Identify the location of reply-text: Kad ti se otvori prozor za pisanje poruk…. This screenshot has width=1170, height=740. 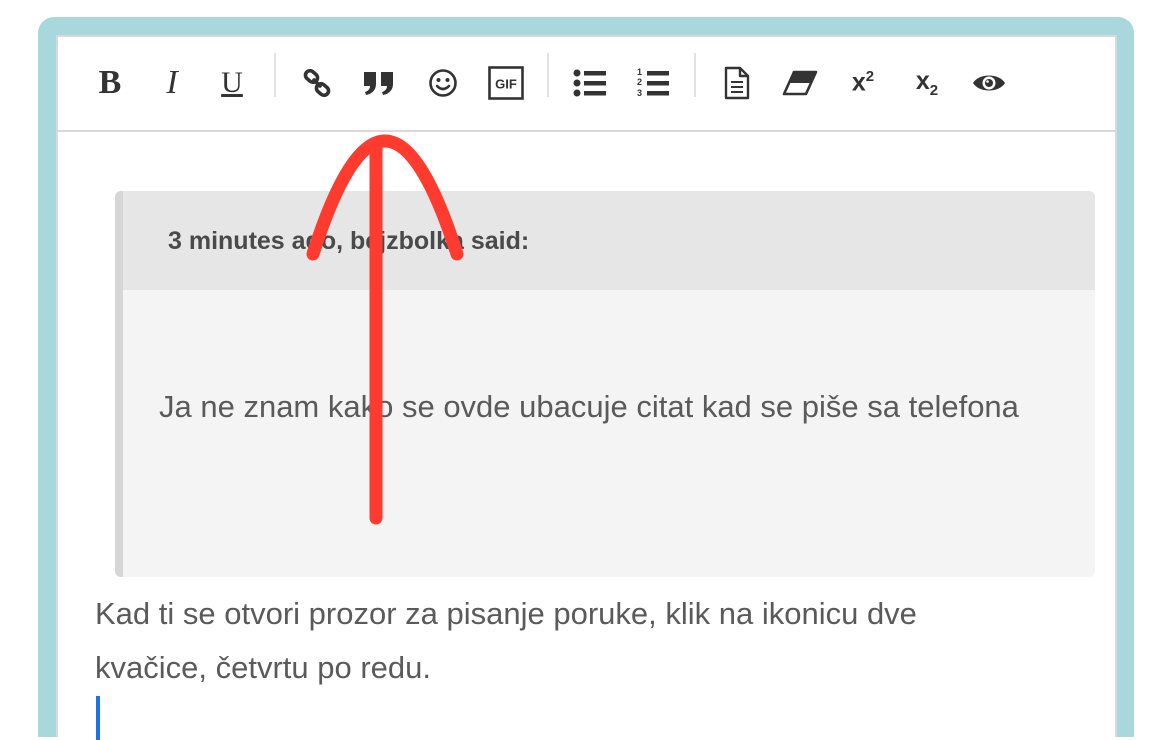
(506, 640).